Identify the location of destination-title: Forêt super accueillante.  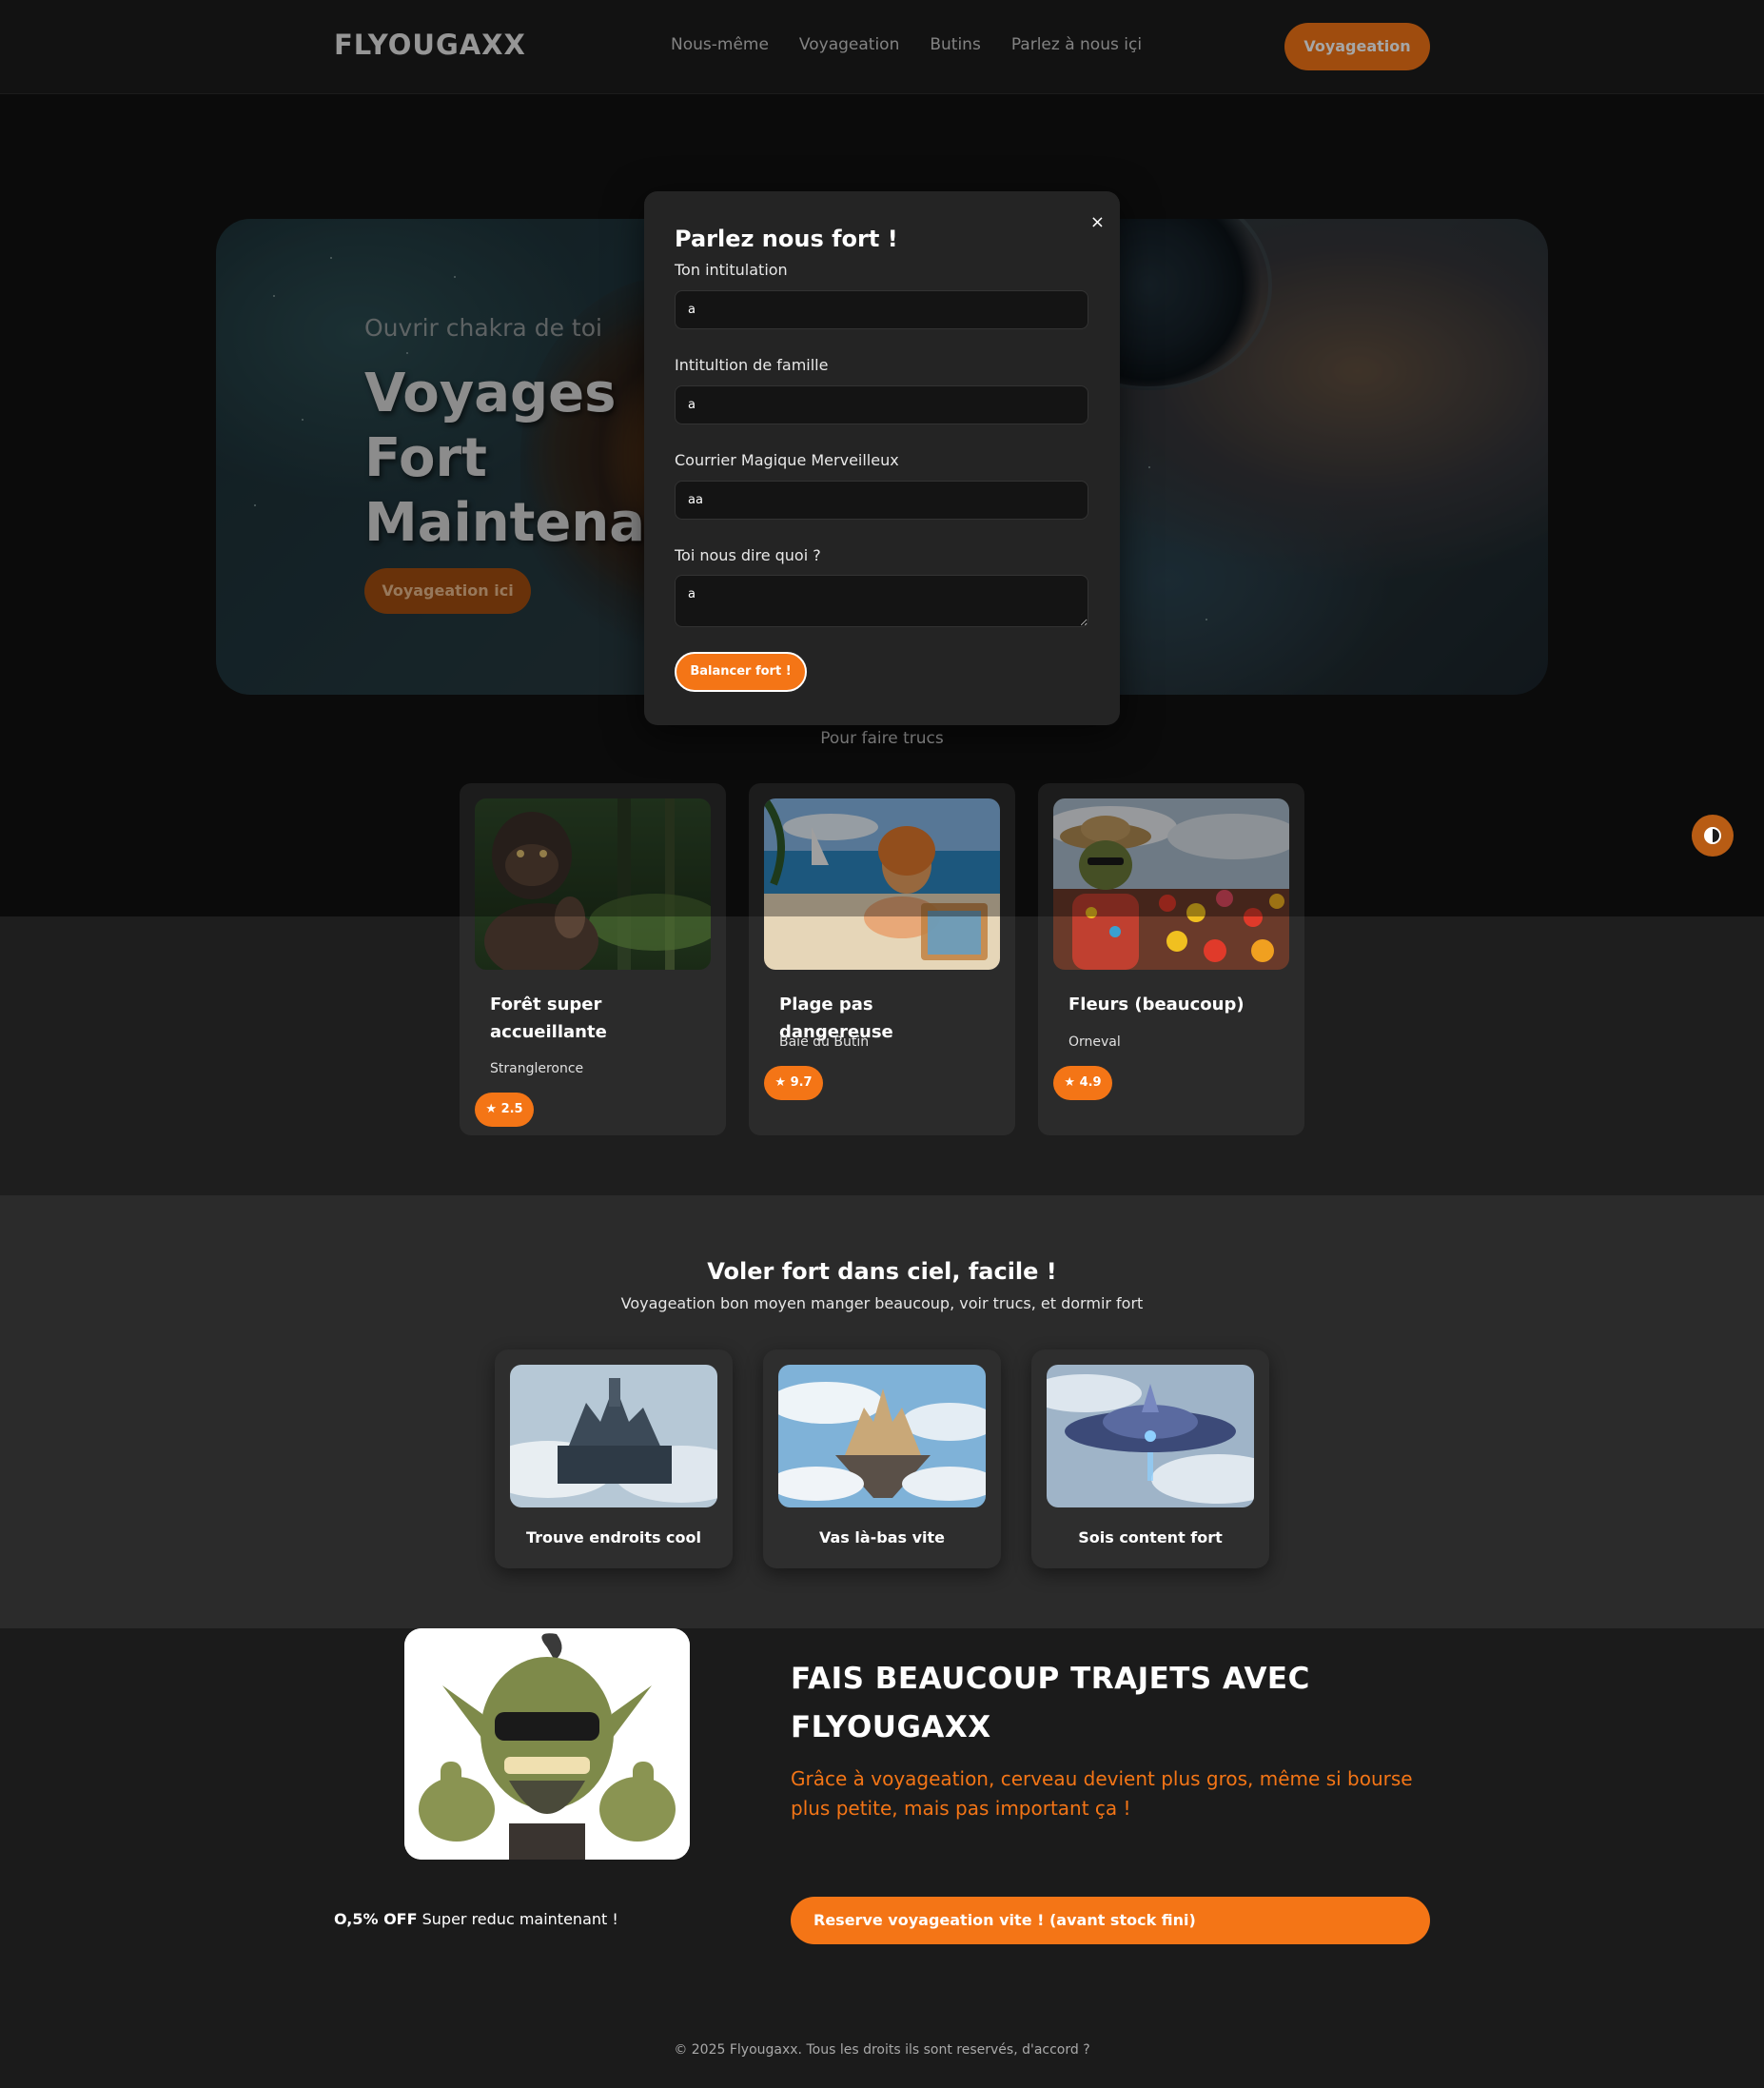
(548, 1019).